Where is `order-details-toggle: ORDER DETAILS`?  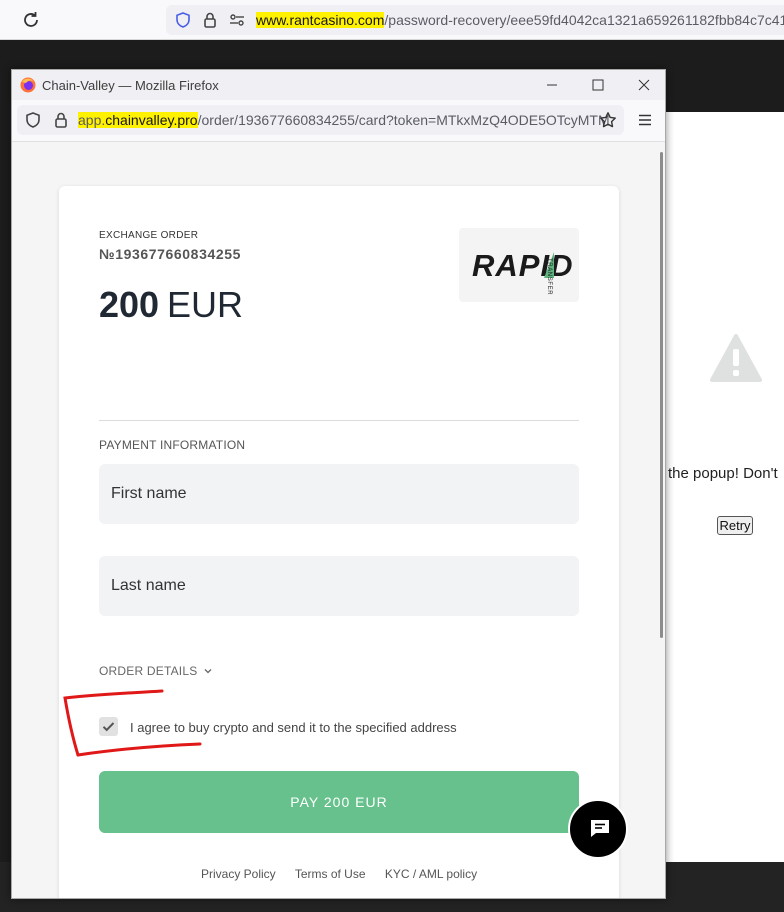
order-details-toggle: ORDER DETAILS is located at coordinates (155, 671).